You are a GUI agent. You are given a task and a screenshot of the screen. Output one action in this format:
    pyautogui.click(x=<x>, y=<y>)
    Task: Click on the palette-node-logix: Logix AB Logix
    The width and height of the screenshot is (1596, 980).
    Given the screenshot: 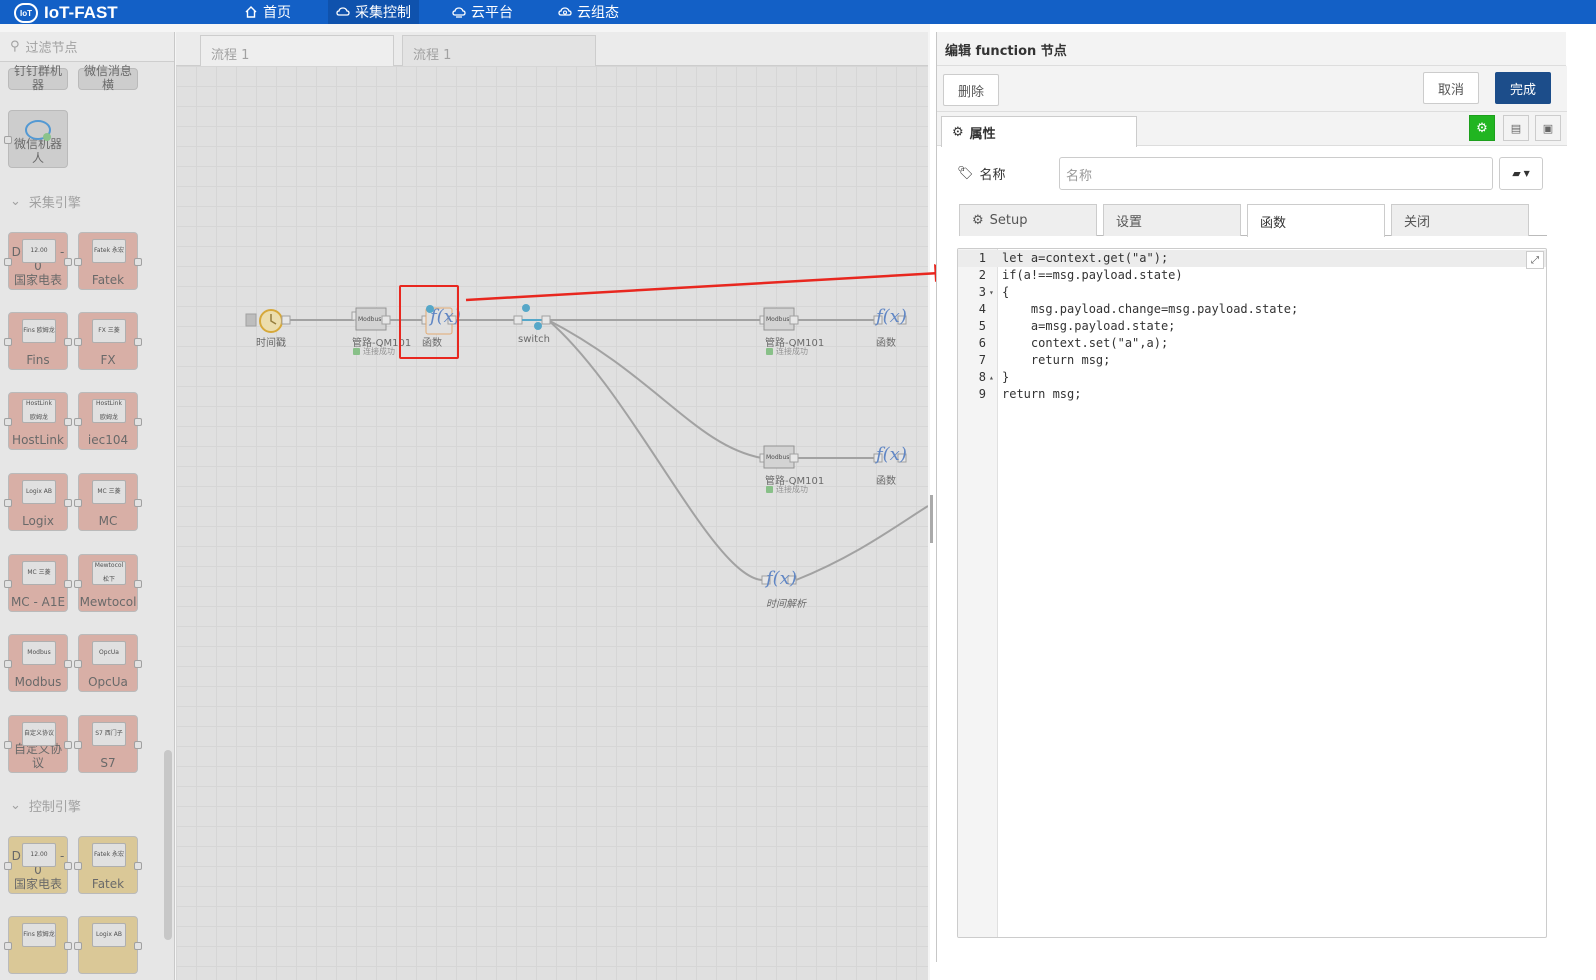 What is the action you would take?
    pyautogui.click(x=38, y=502)
    